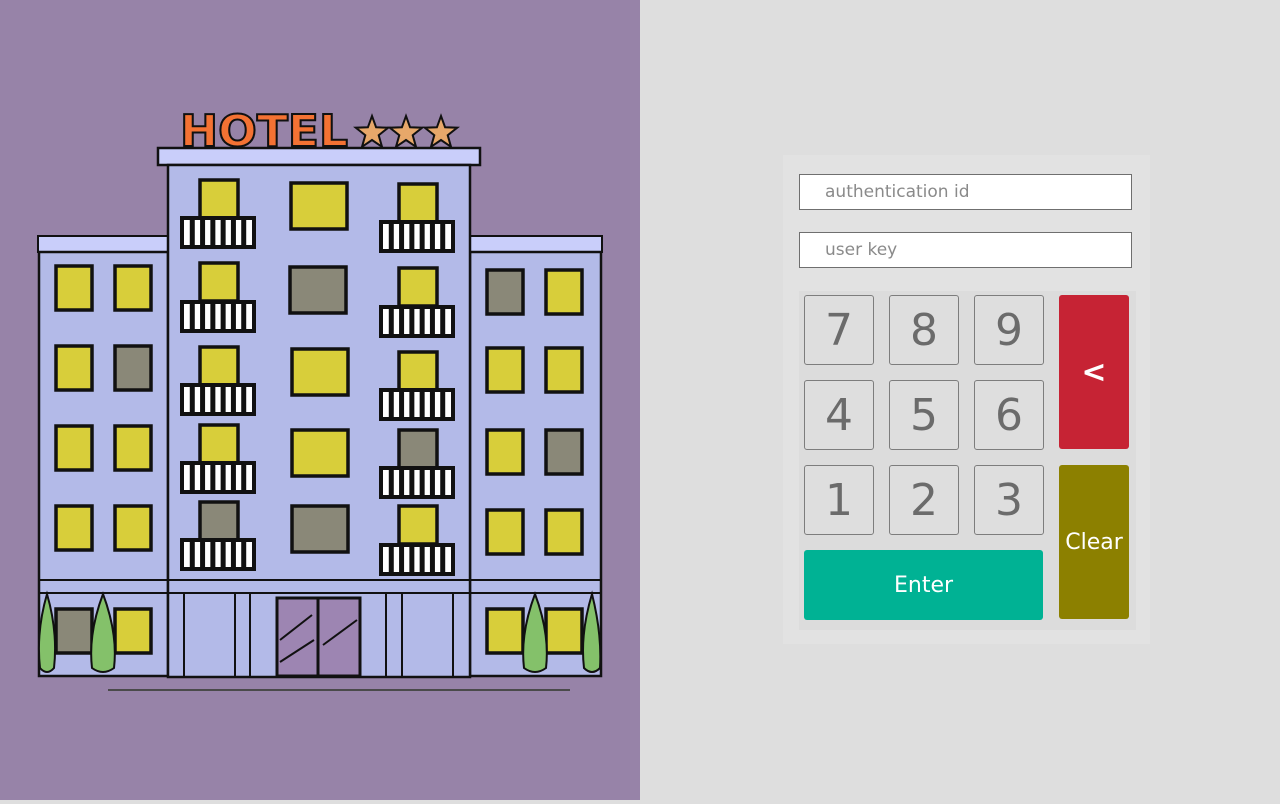 The image size is (1280, 804). I want to click on key-5: 5, so click(924, 415).